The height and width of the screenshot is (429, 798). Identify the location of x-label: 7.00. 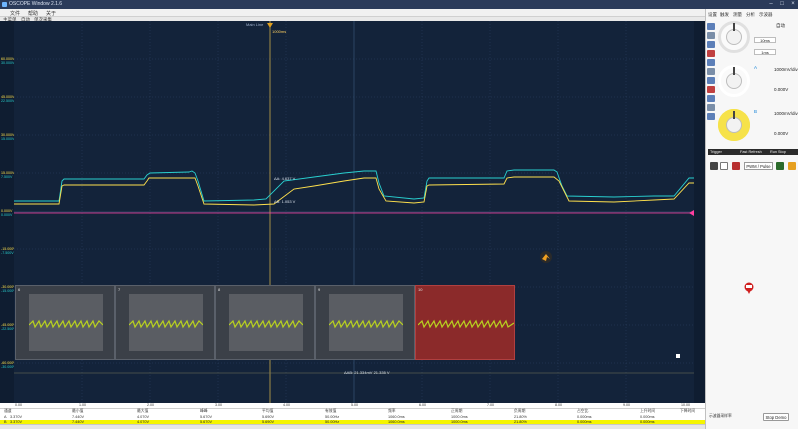
(490, 405).